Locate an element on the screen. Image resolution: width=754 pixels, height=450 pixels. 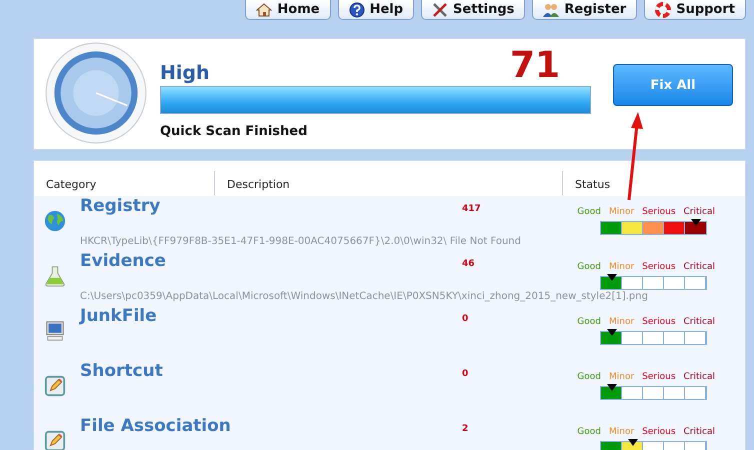
nav-button: Support is located at coordinates (695, 10).